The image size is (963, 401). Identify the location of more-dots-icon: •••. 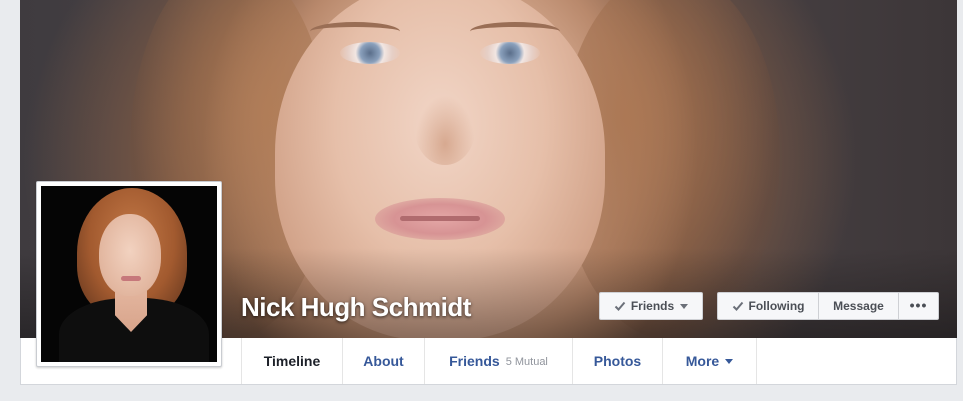
(918, 305).